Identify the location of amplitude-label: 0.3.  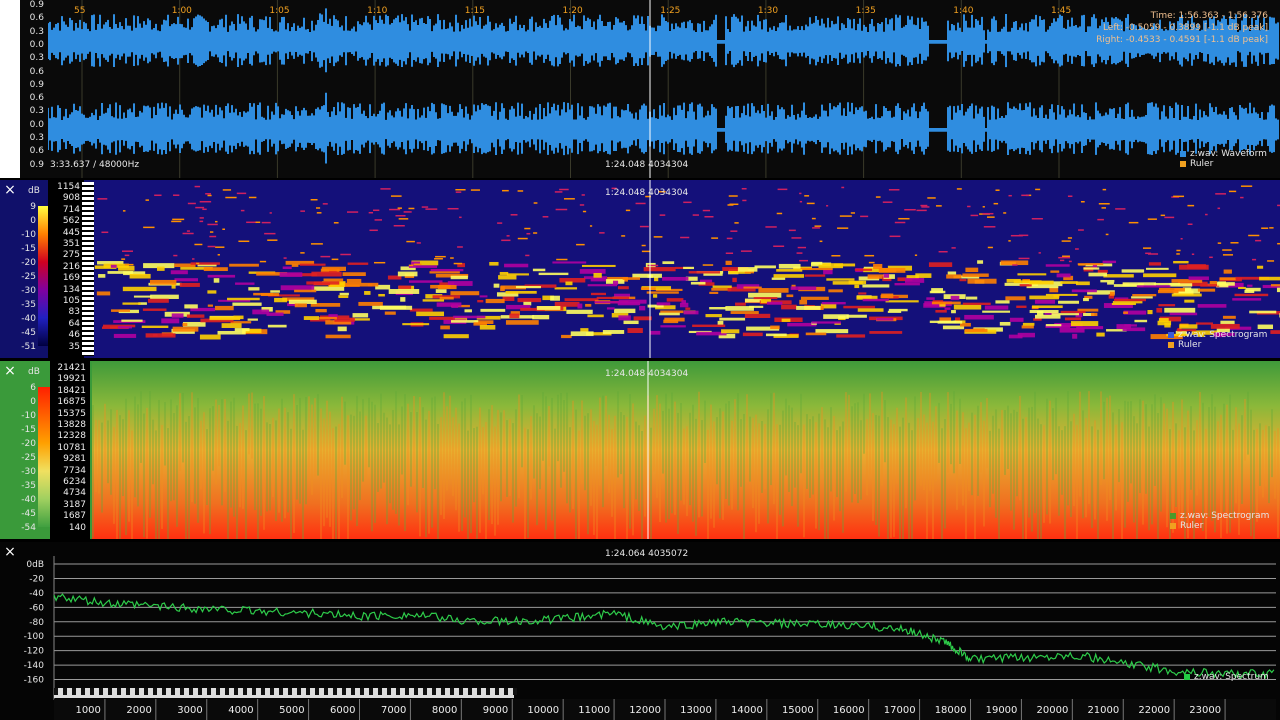
(36, 138).